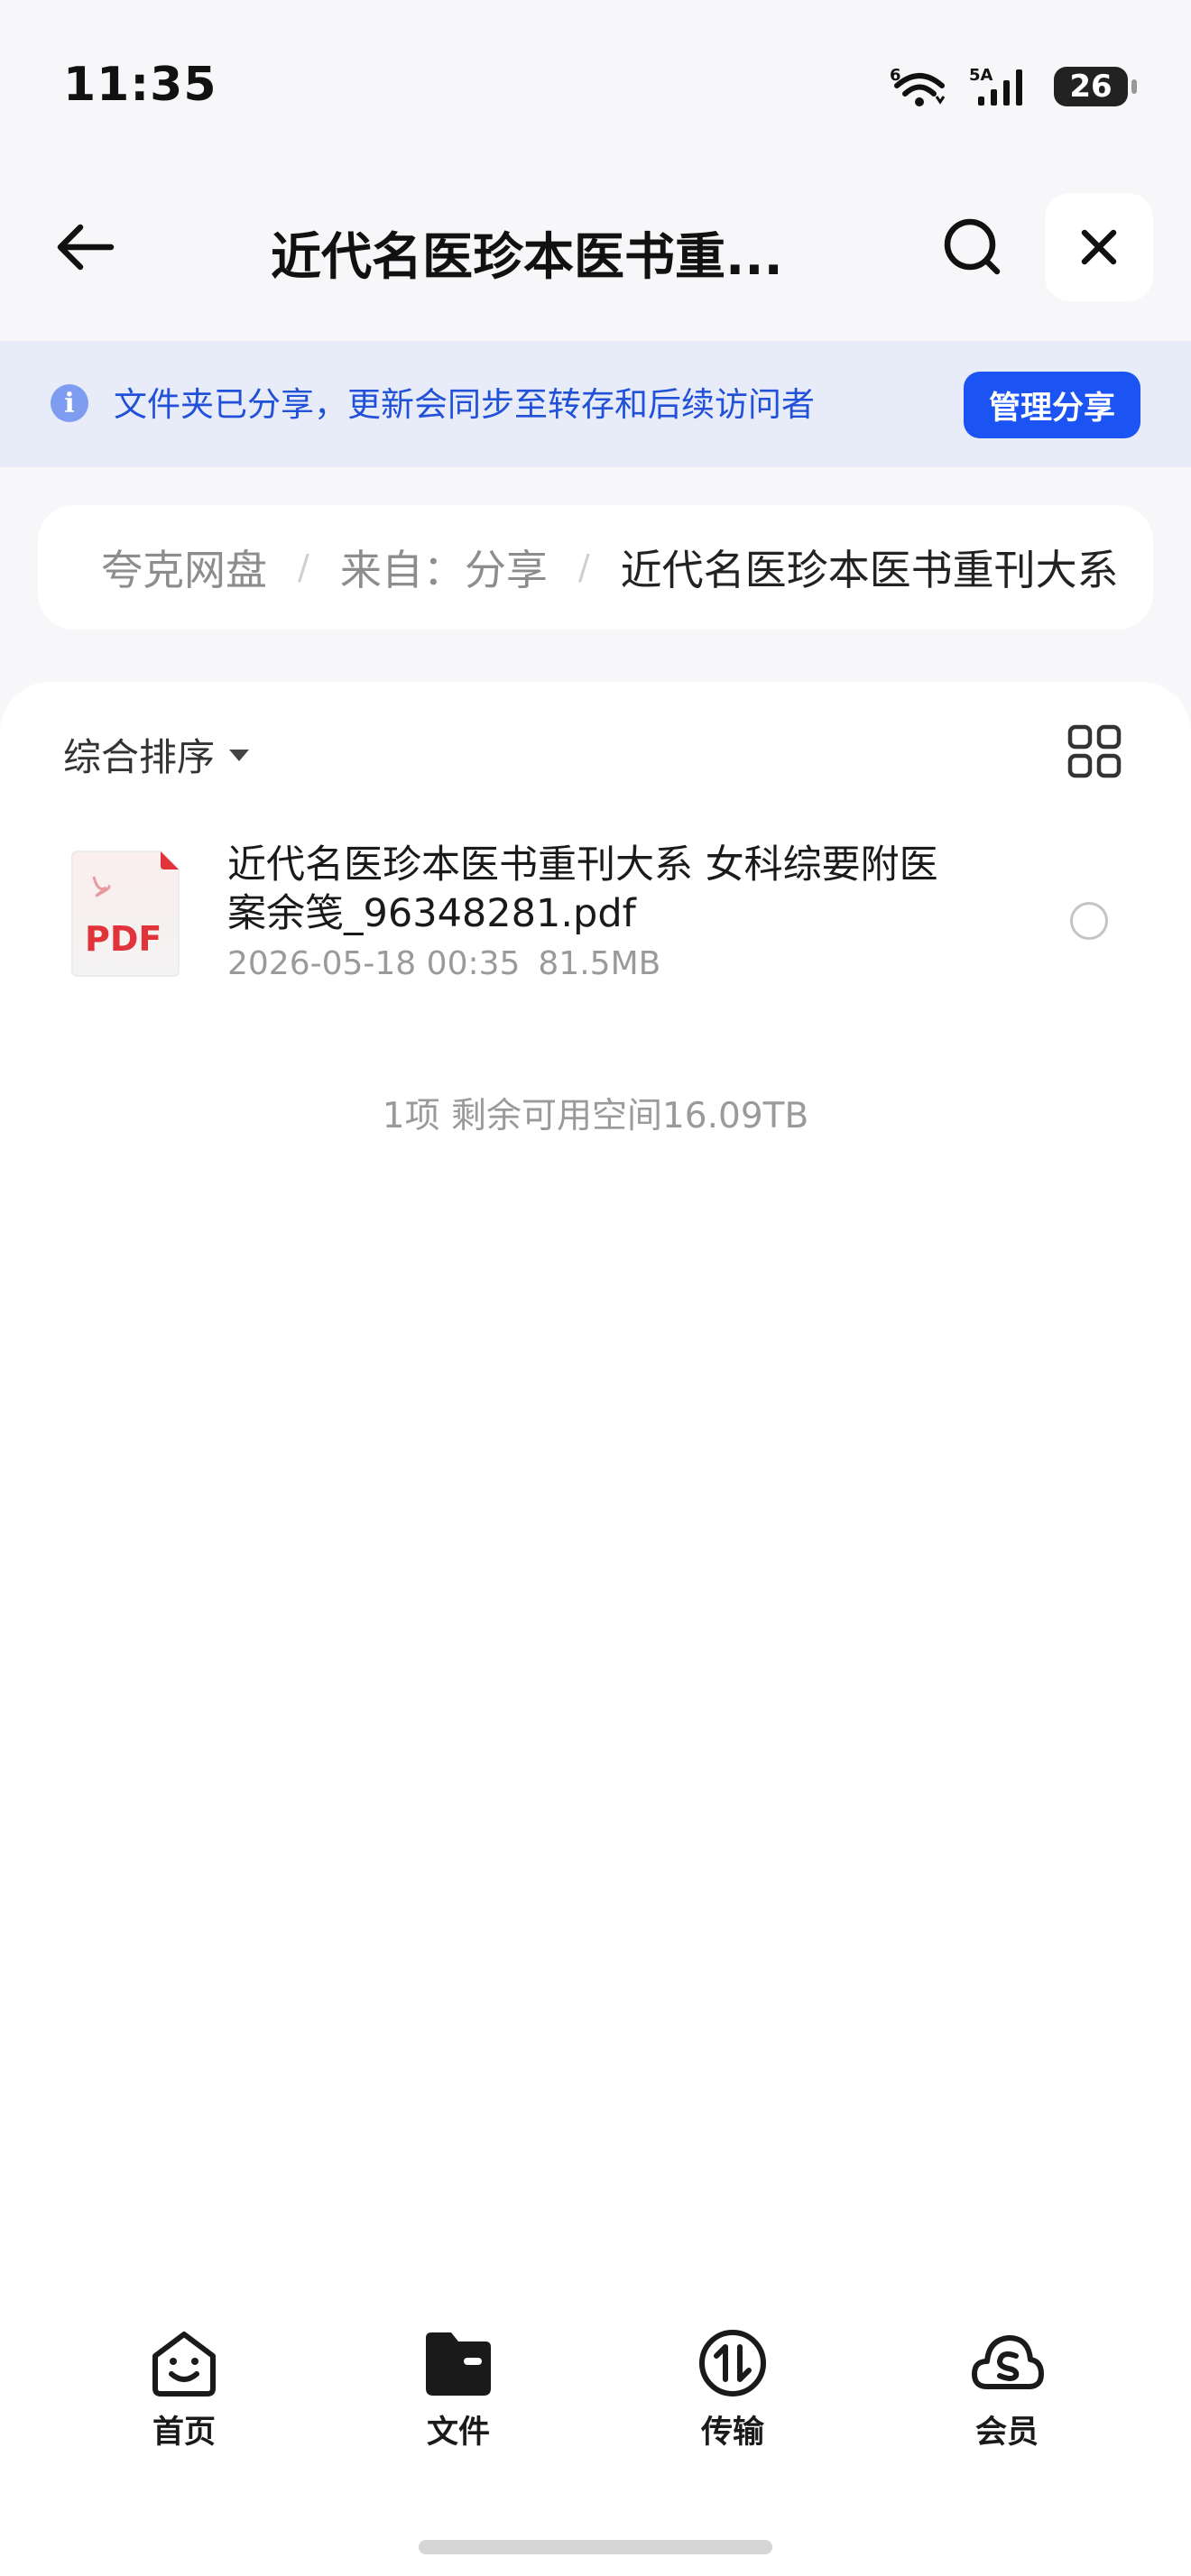 The width and height of the screenshot is (1191, 2576). What do you see at coordinates (1007, 2397) in the screenshot?
I see `nav-item-member: 会员` at bounding box center [1007, 2397].